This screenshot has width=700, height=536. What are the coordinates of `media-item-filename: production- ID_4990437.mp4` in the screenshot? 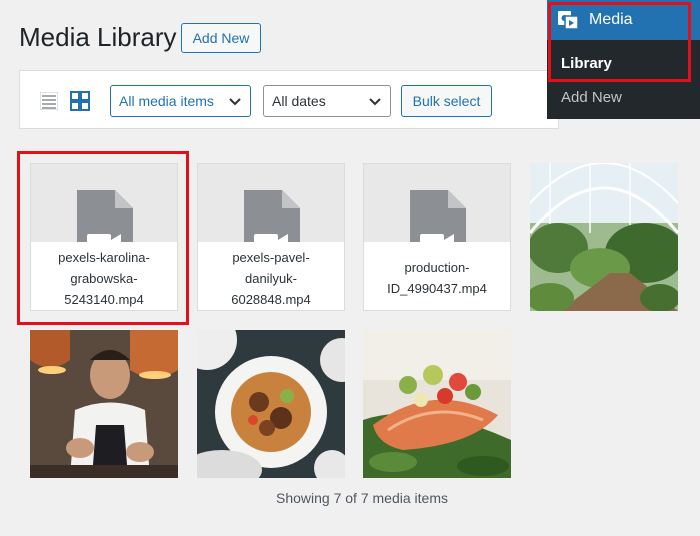 It's located at (437, 276).